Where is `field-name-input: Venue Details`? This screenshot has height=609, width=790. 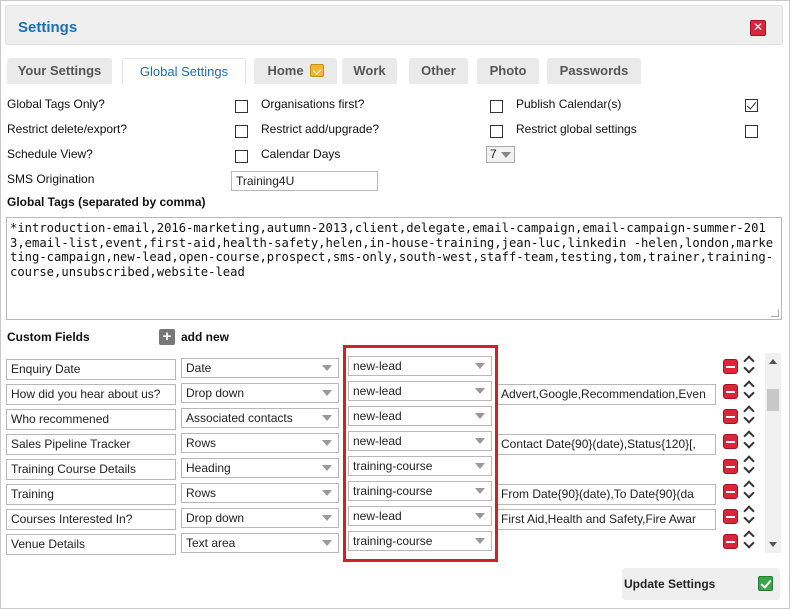 field-name-input: Venue Details is located at coordinates (91, 544).